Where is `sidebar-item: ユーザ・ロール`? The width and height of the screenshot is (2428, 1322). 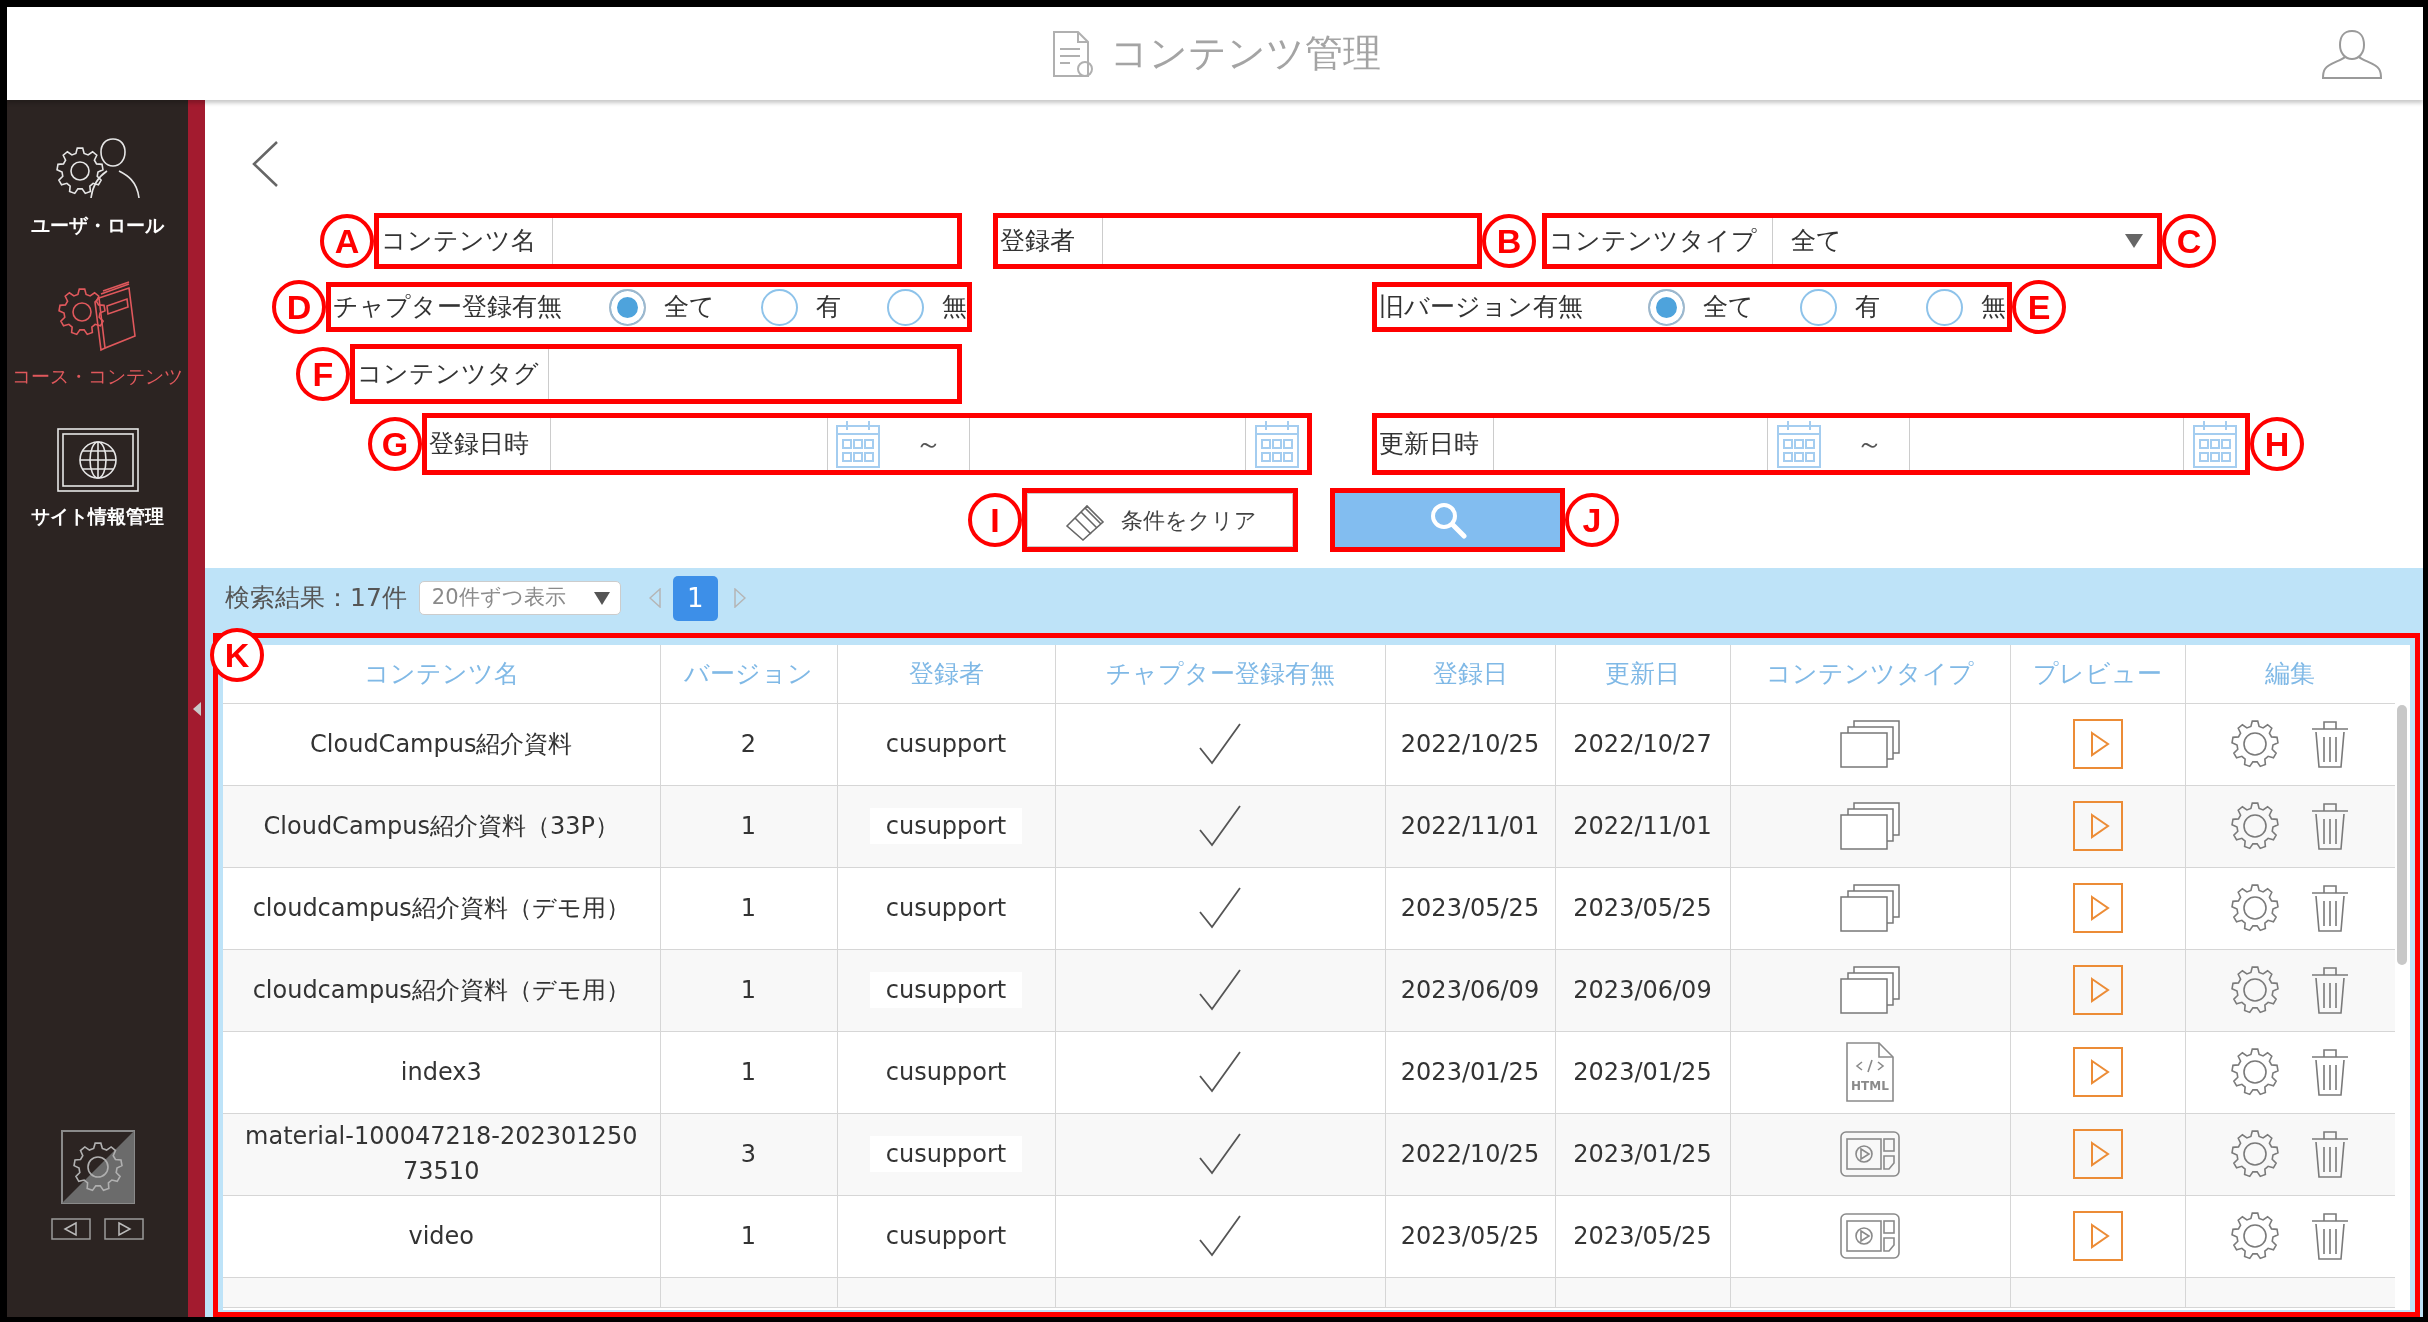 sidebar-item: ユーザ・ロール is located at coordinates (97, 186).